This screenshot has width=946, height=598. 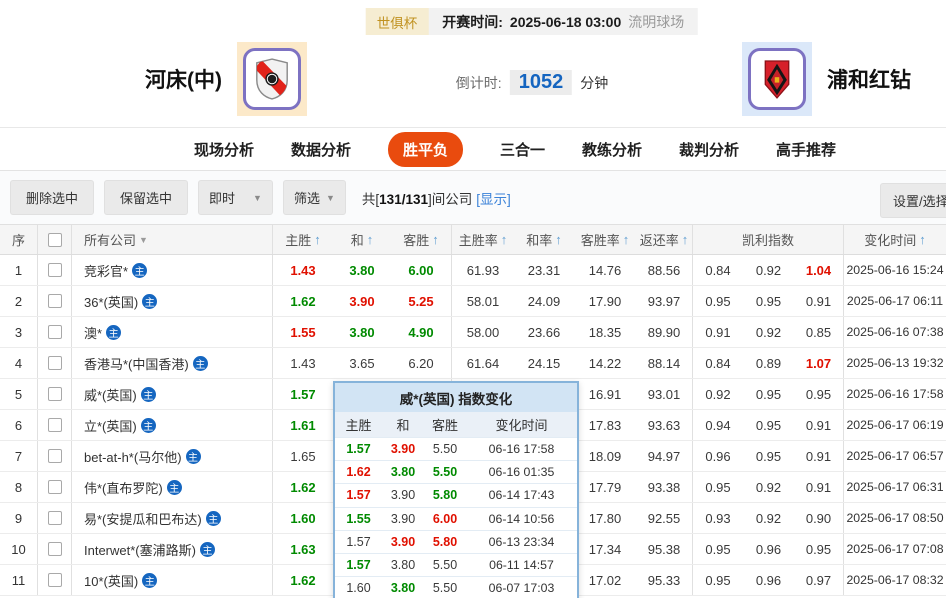 I want to click on col-header-draw-rate: 和率 ↑, so click(x=544, y=239).